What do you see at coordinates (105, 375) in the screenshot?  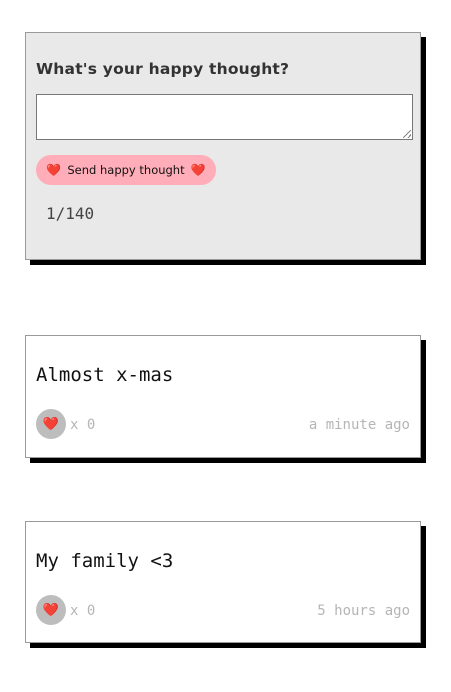 I see `thought-message: Almost x-mas` at bounding box center [105, 375].